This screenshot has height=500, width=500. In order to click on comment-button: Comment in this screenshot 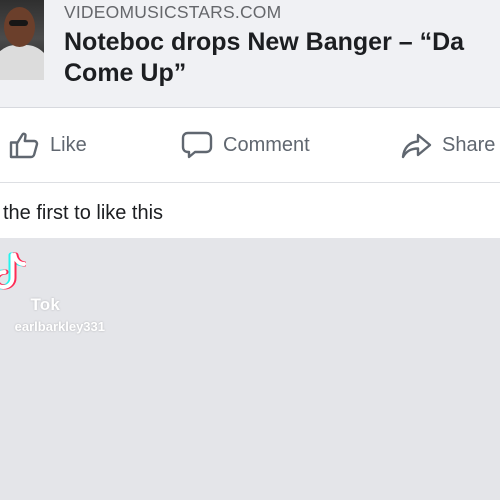, I will do `click(245, 145)`.